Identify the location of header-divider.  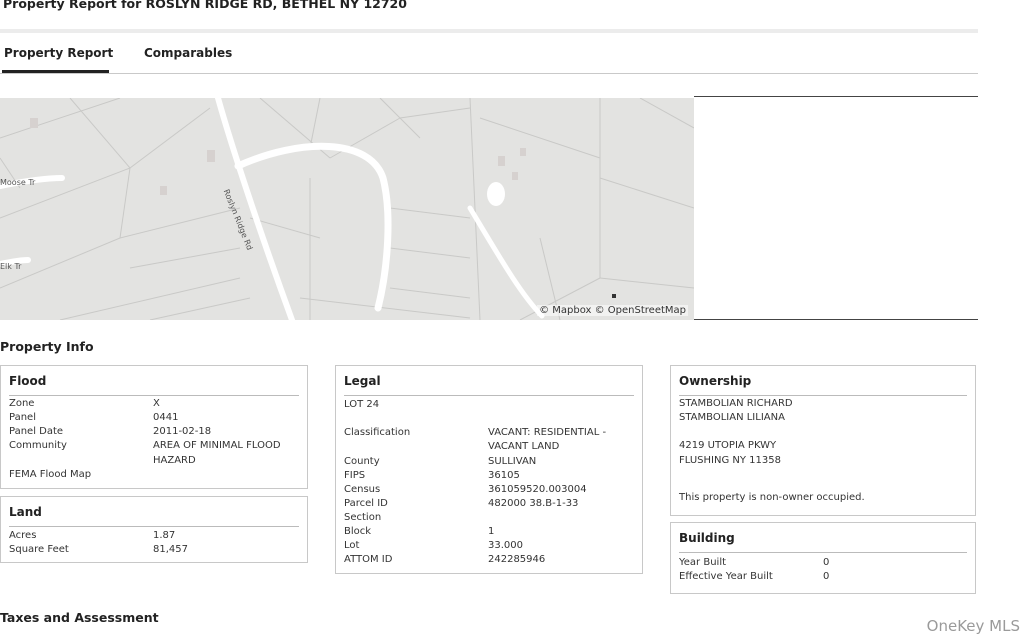
(489, 31).